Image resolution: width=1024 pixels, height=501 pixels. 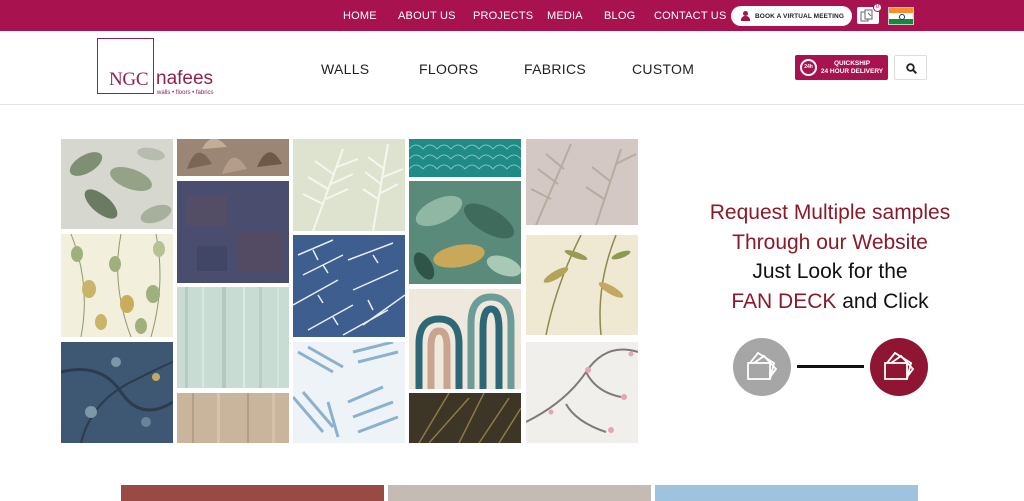 I want to click on top-nav-media: MEDIA, so click(x=565, y=16).